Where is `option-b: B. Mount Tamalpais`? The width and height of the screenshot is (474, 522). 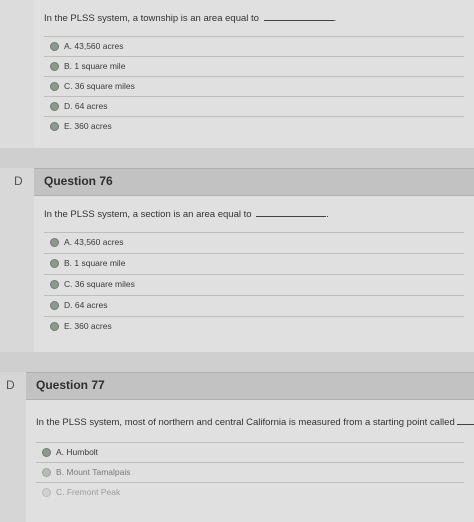 option-b: B. Mount Tamalpais is located at coordinates (250, 472).